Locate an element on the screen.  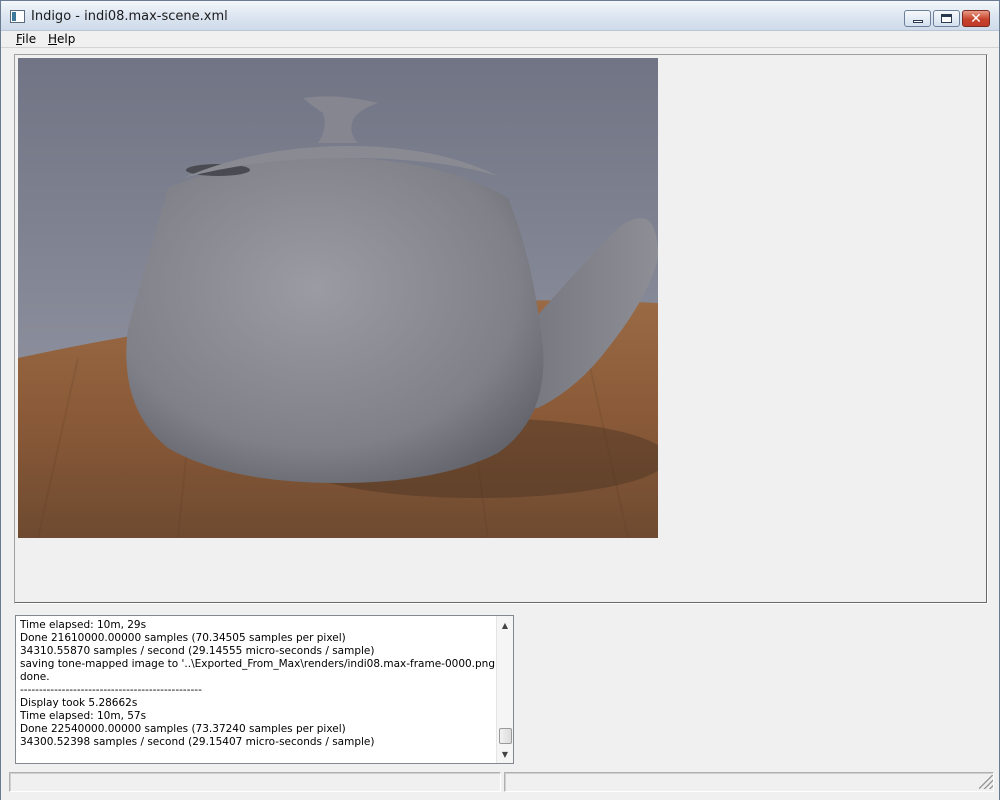
maximize-icon is located at coordinates (946, 18).